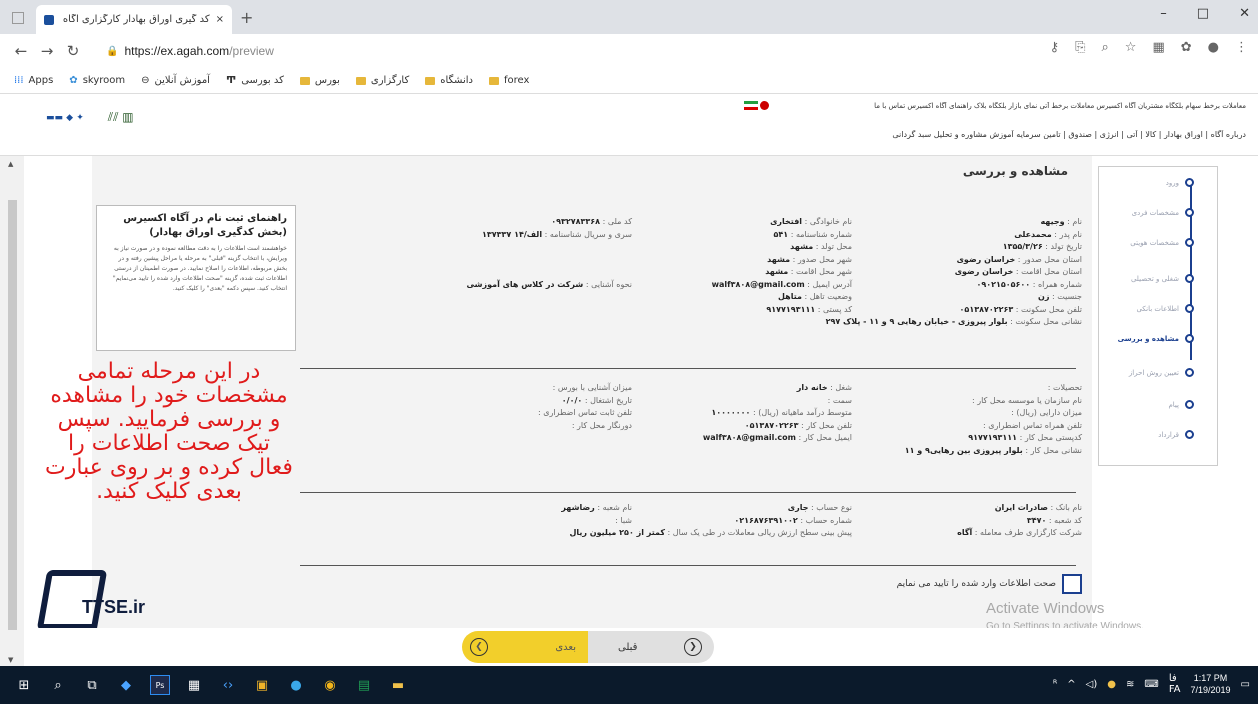  I want to click on confirm-label: صحت اطلاعات وارد شده را تایید می نمایم, so click(976, 584).